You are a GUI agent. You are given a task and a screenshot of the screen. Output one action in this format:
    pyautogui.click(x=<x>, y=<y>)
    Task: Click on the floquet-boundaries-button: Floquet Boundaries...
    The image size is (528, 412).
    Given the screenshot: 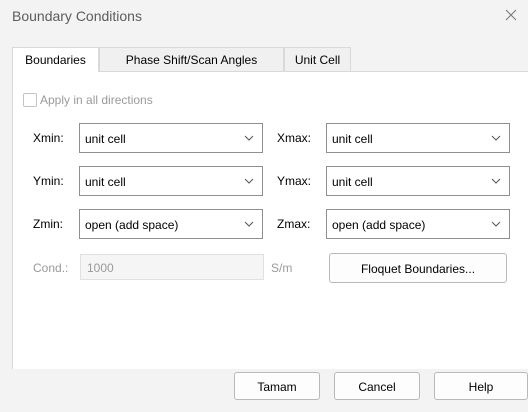 What is the action you would take?
    pyautogui.click(x=418, y=268)
    